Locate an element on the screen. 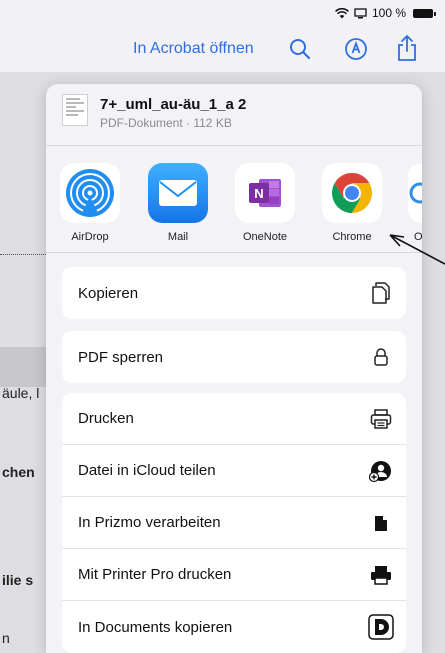 The height and width of the screenshot is (653, 445). action-label: In Documents kopieren is located at coordinates (155, 627).